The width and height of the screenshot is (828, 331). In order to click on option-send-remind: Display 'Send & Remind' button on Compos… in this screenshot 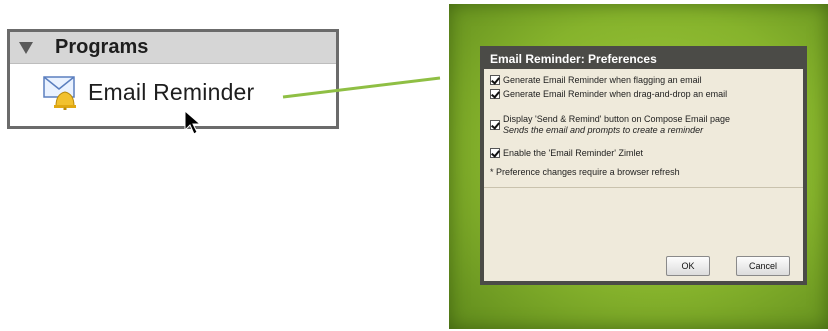, I will do `click(643, 125)`.